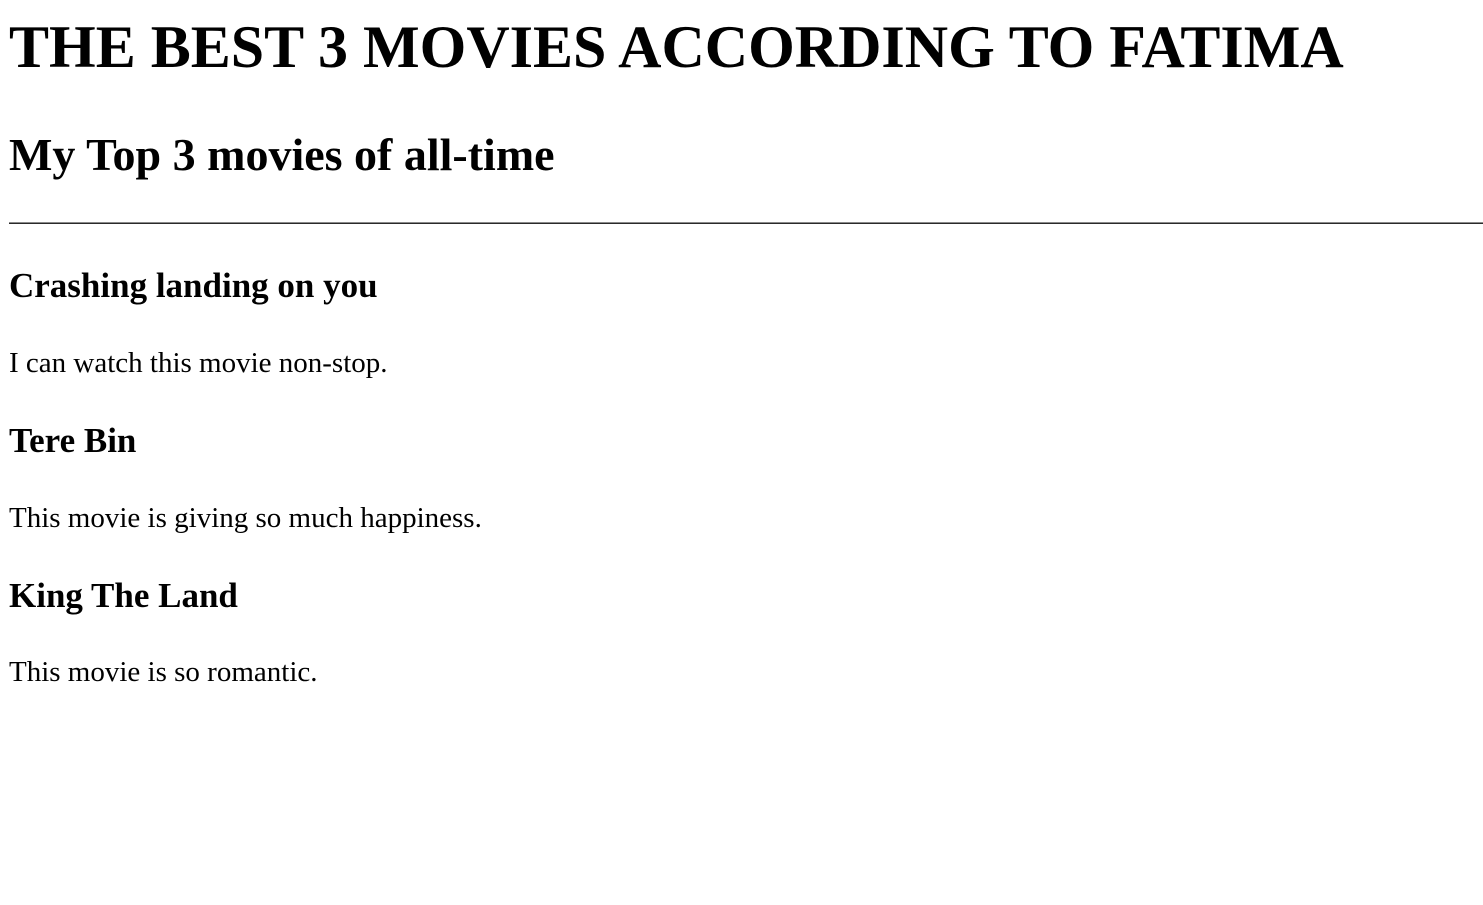  I want to click on movie-description-1: I can watch this movie non-stop., so click(198, 363).